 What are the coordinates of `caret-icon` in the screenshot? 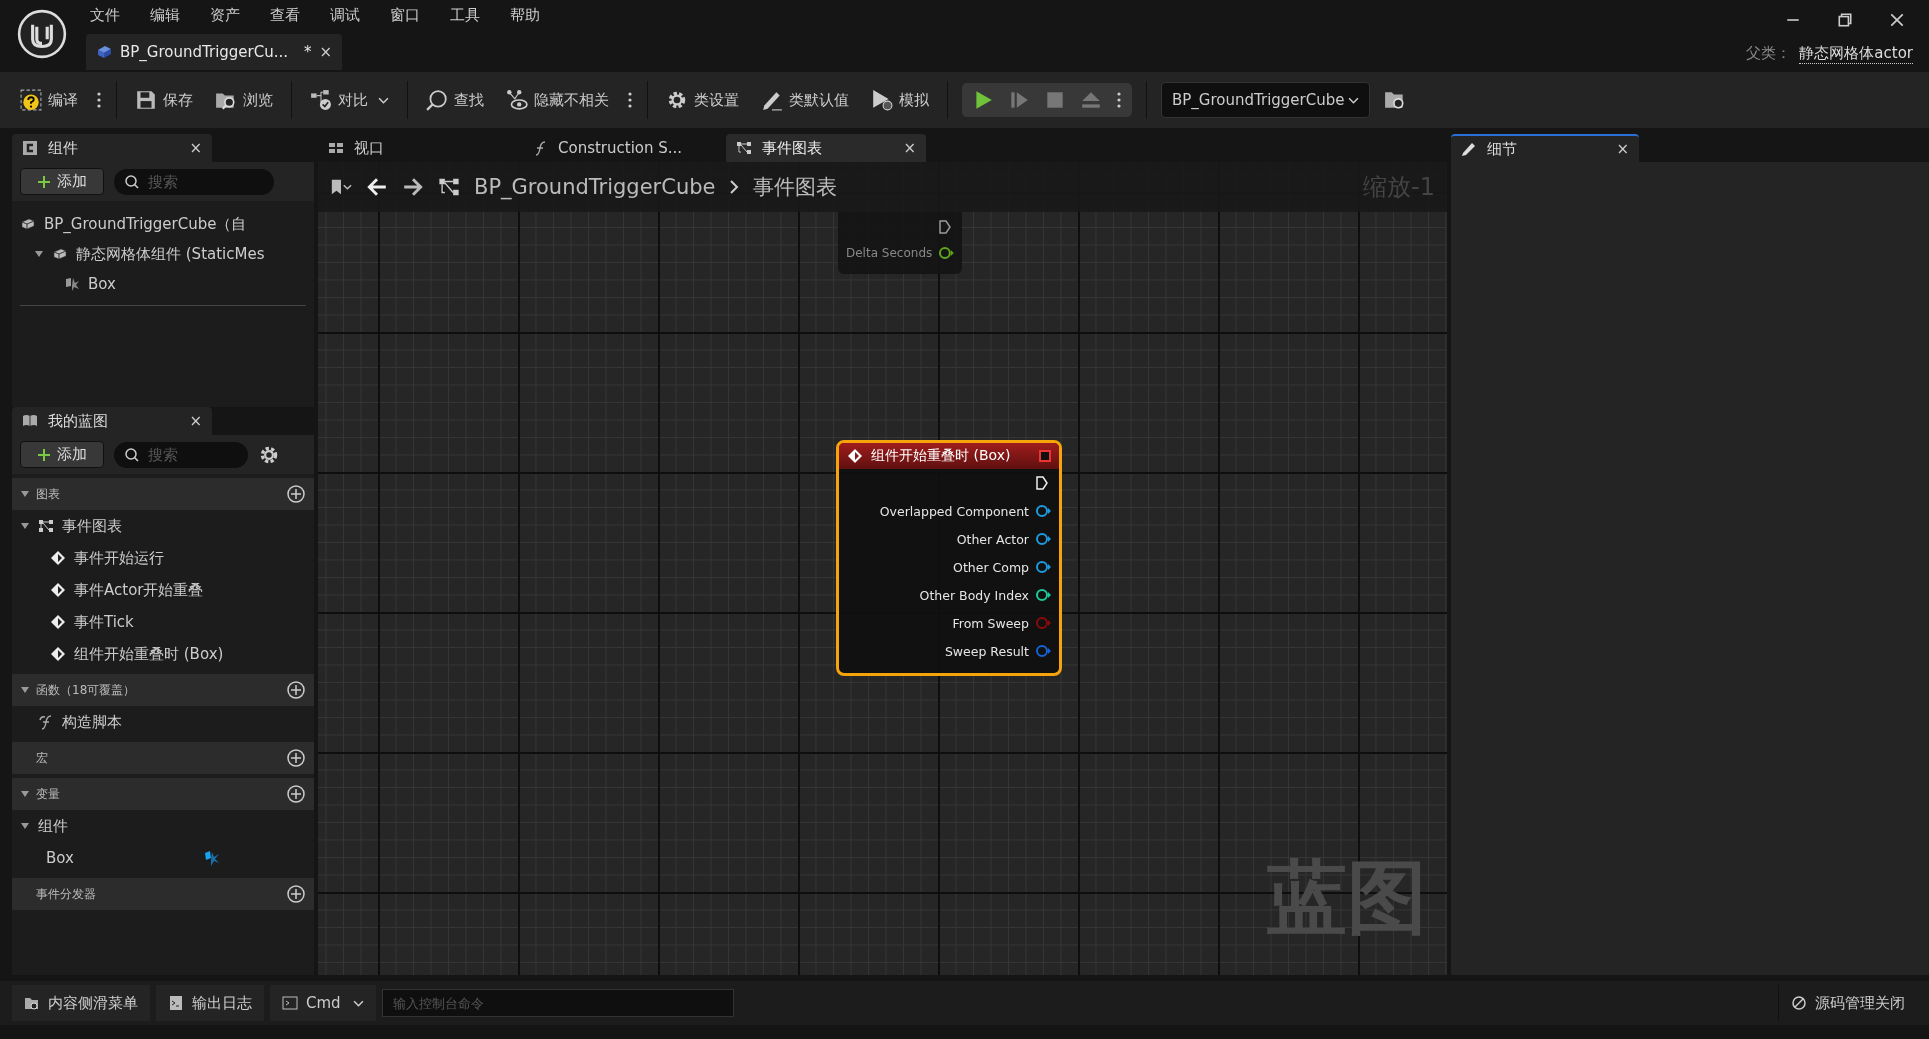 It's located at (383, 100).